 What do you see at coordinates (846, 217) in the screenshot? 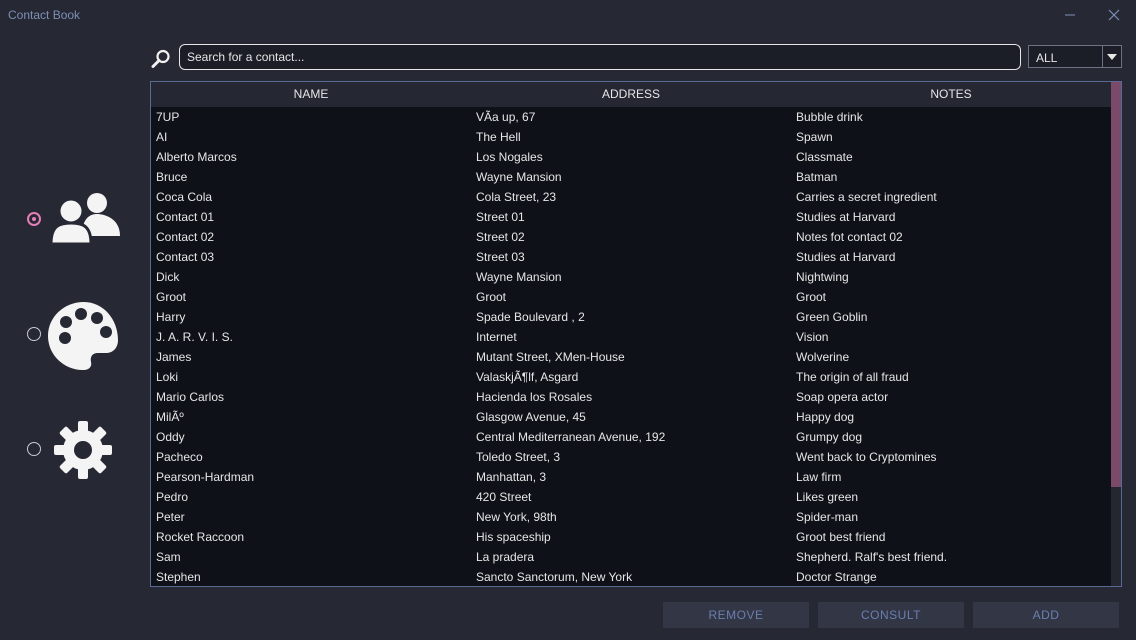
I see `cell-notes: Studies at Harvard` at bounding box center [846, 217].